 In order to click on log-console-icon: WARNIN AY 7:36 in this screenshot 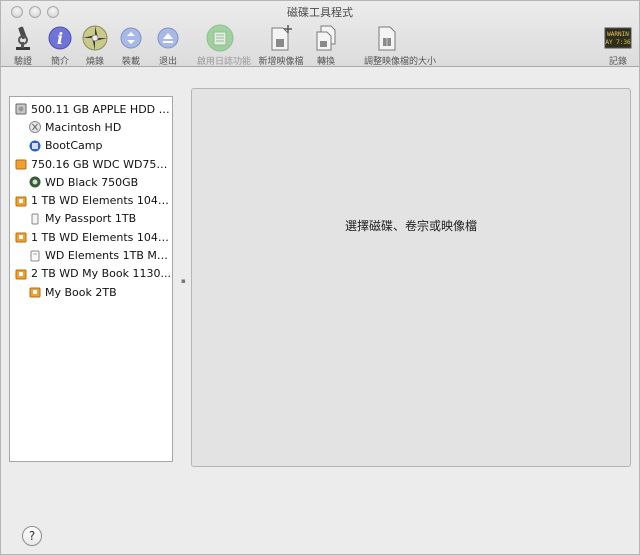, I will do `click(618, 38)`.